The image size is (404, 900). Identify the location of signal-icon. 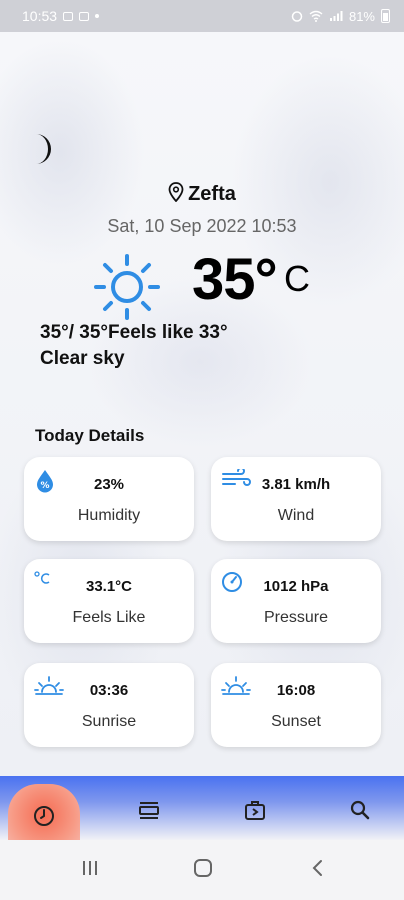
(336, 16).